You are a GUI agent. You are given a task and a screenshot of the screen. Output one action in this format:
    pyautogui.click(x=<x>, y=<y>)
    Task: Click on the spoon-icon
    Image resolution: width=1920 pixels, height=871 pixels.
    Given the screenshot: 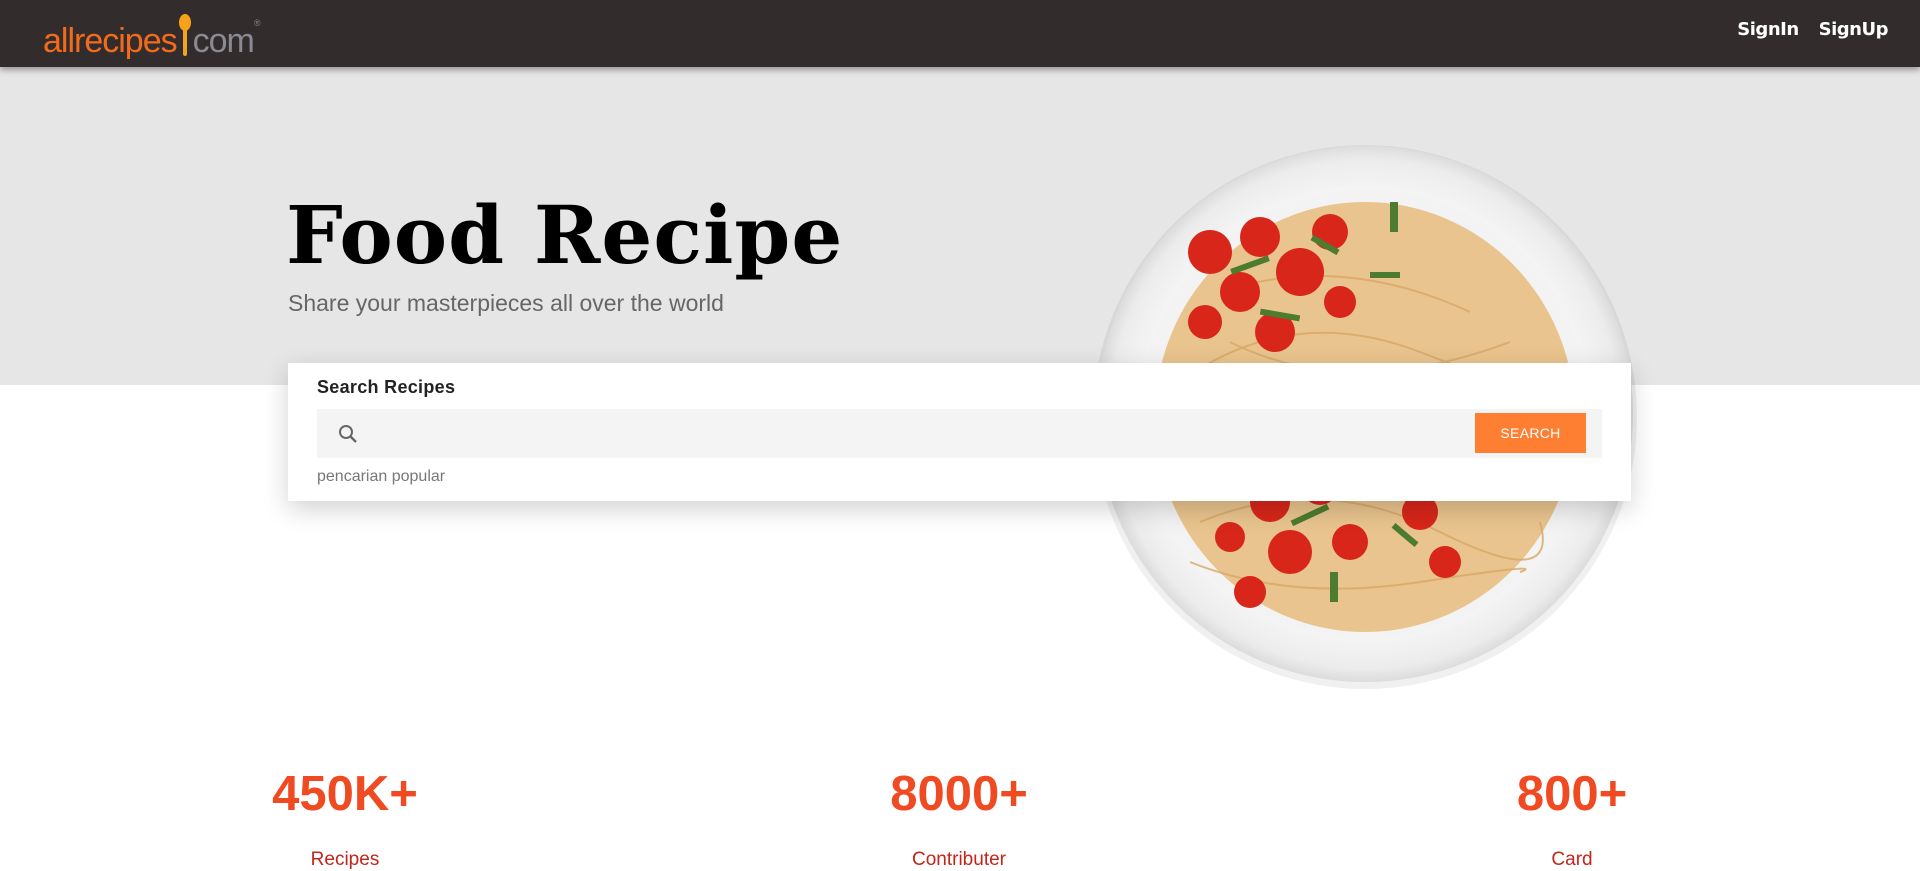 What is the action you would take?
    pyautogui.click(x=184, y=36)
    